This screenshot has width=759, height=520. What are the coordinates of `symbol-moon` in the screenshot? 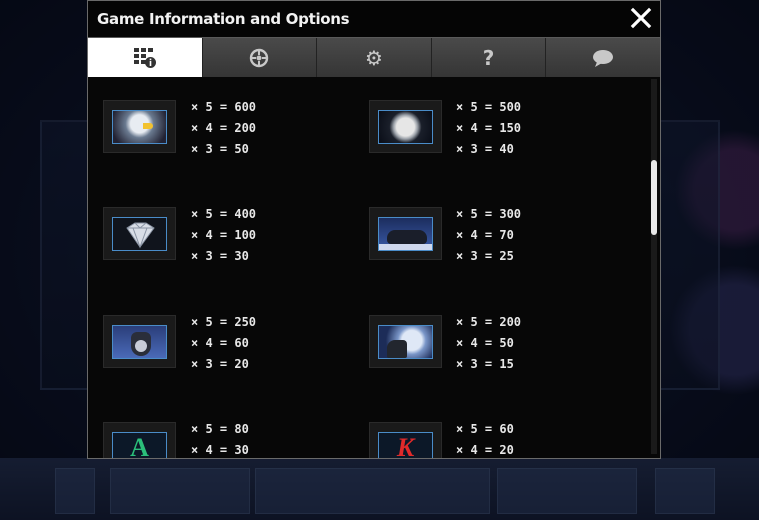 It's located at (405, 126).